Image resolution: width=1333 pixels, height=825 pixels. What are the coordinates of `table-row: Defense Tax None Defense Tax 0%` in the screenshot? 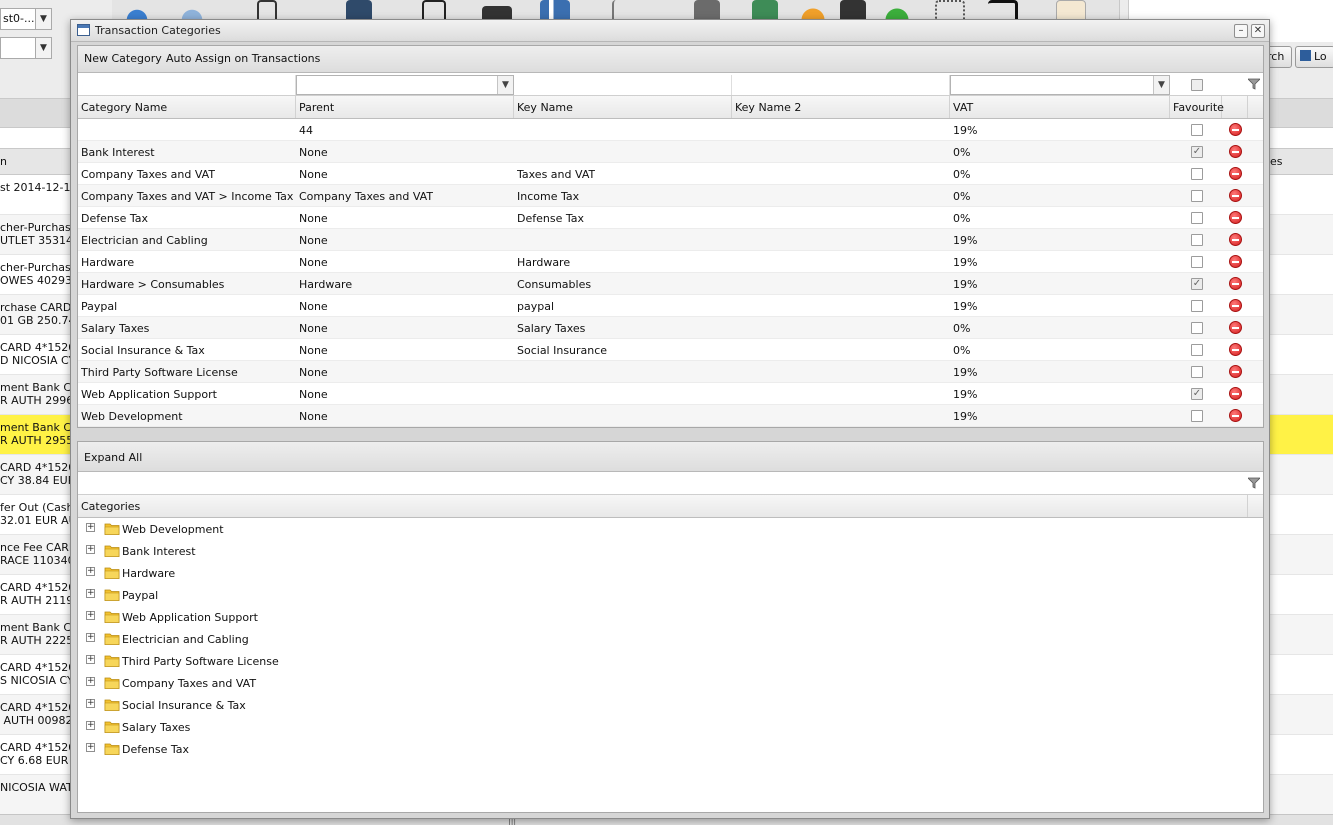 It's located at (670, 218).